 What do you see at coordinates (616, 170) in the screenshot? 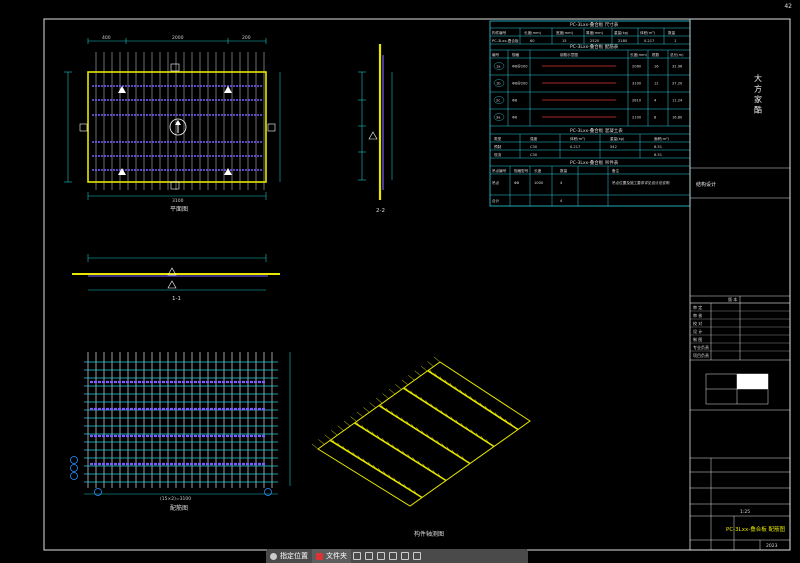
I see `t4-header: 备注` at bounding box center [616, 170].